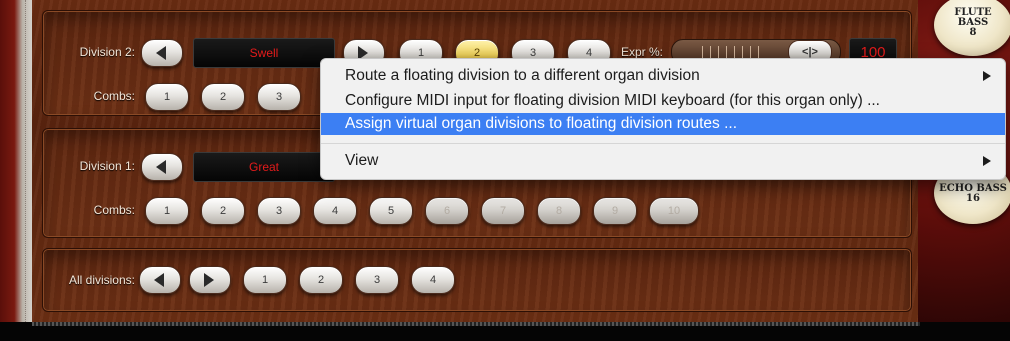  I want to click on division-1-prev-button, so click(162, 167).